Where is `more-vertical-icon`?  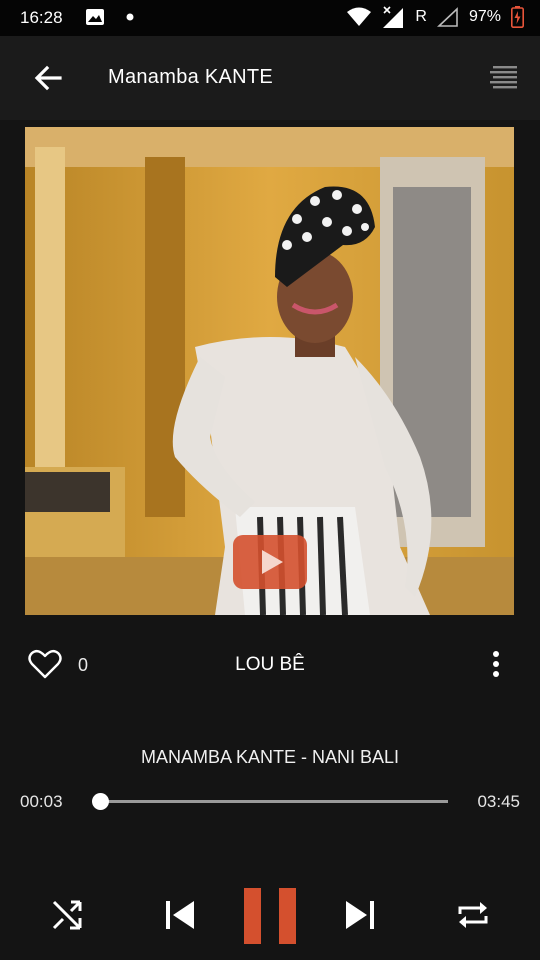 more-vertical-icon is located at coordinates (496, 664).